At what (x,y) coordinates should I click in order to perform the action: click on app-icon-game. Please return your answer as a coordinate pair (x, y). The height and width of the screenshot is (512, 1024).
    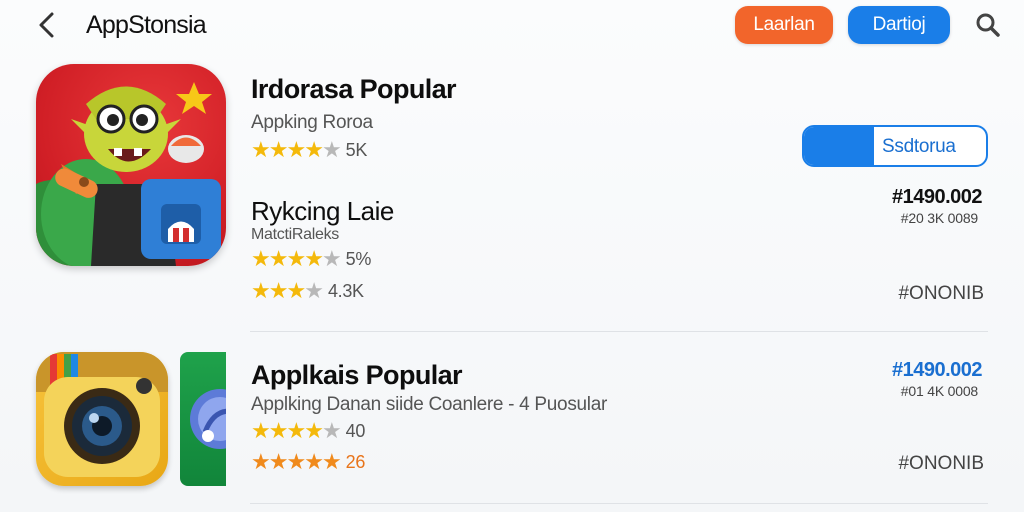
    Looking at the image, I should click on (131, 165).